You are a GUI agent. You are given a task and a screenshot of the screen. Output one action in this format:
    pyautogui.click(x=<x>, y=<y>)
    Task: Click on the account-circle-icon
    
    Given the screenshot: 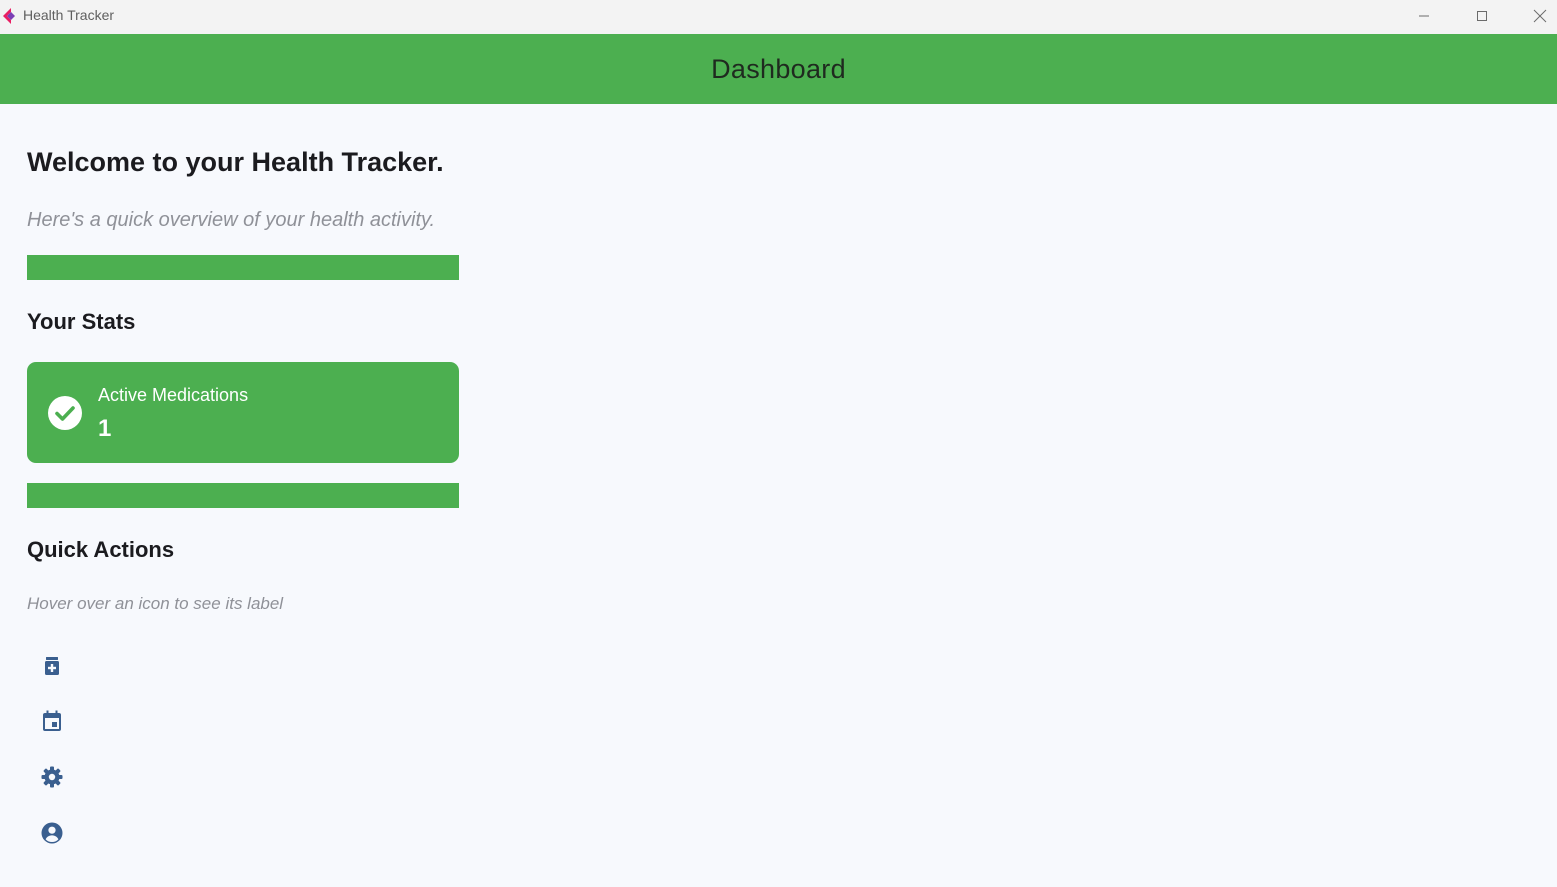 What is the action you would take?
    pyautogui.click(x=52, y=833)
    